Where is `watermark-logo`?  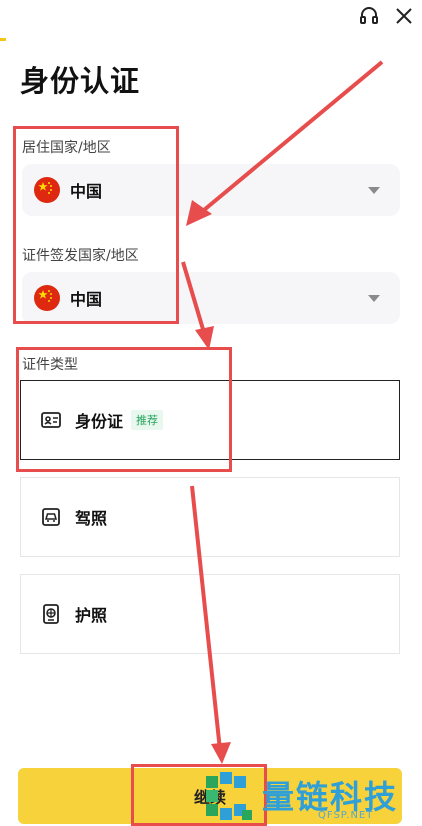
watermark-logo is located at coordinates (229, 796).